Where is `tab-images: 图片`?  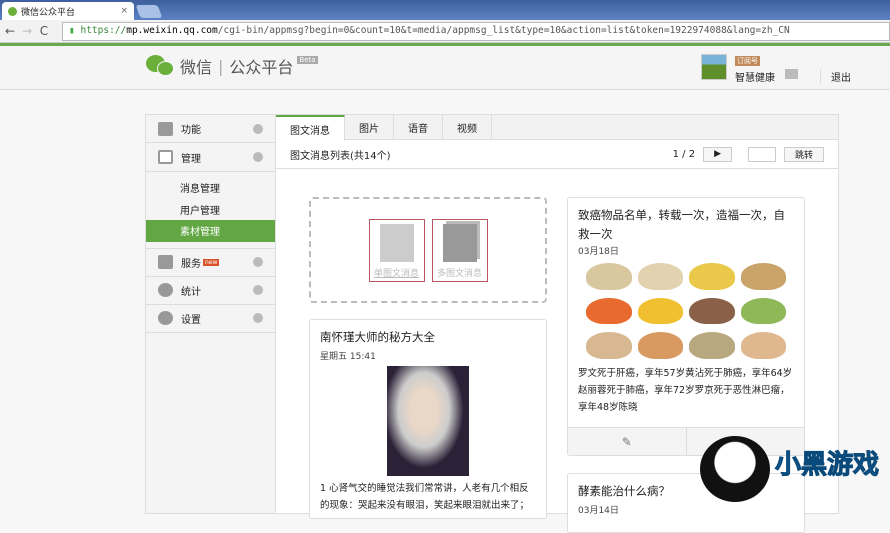
tab-images: 图片 is located at coordinates (369, 127).